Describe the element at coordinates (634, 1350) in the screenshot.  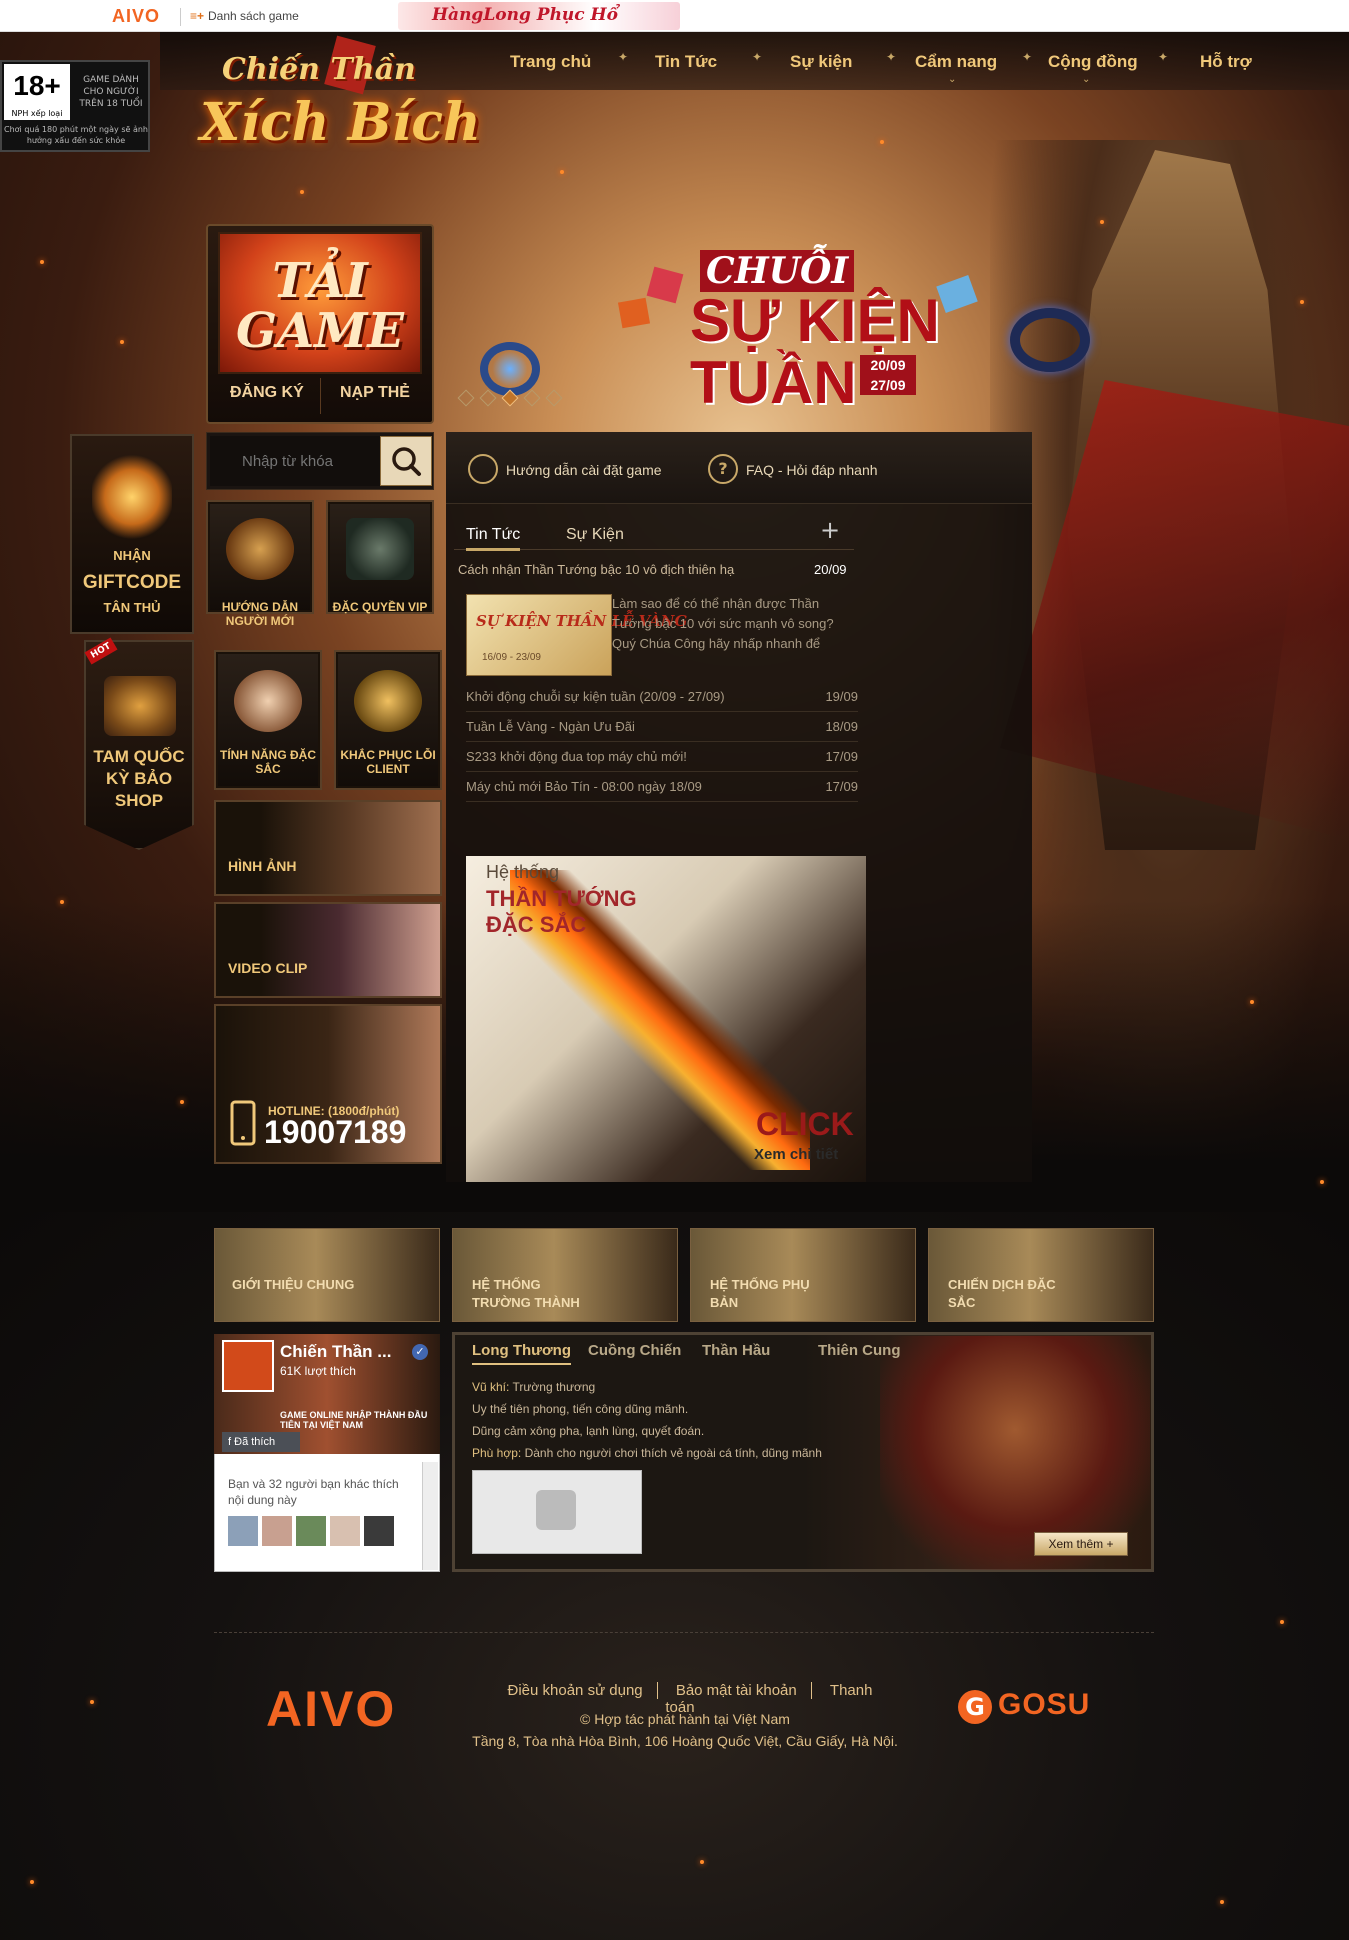
I see `tab-class-cuong-chien: Cuồng Chiến` at that location.